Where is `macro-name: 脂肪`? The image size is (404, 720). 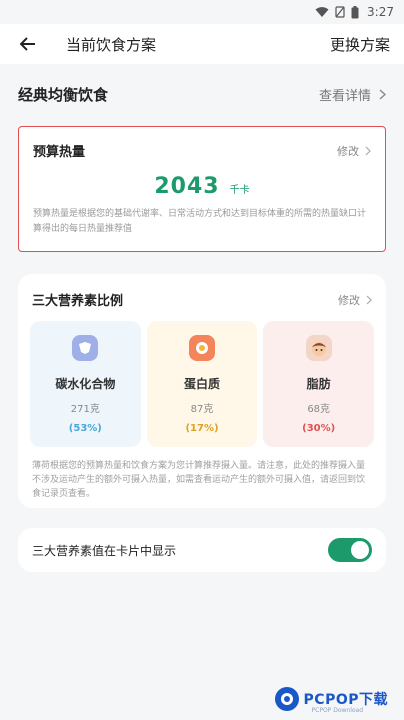 macro-name: 脂肪 is located at coordinates (318, 384).